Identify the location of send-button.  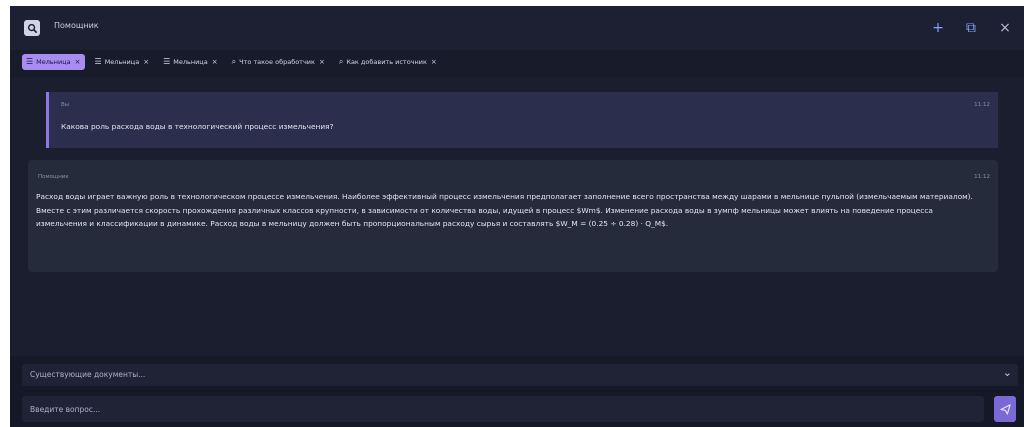
(1005, 409).